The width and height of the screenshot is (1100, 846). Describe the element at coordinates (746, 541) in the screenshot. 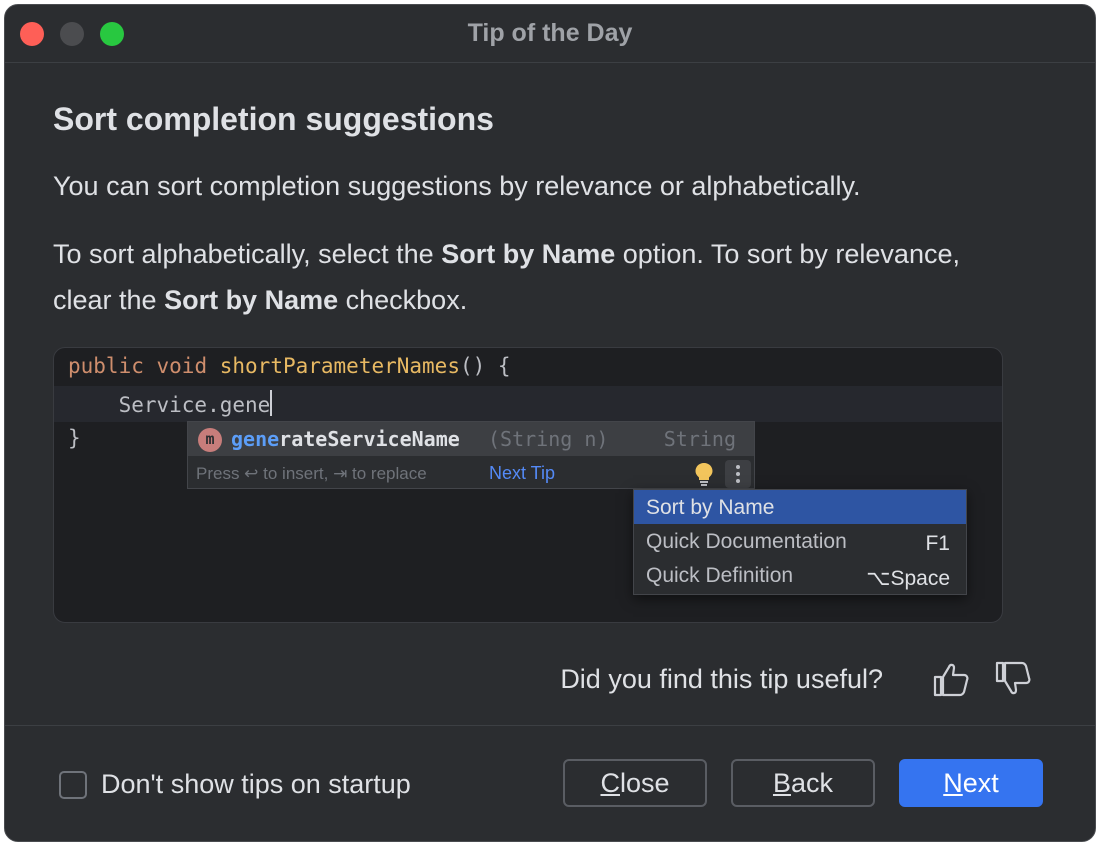

I see `menu-item-label: Quick Documentation` at that location.